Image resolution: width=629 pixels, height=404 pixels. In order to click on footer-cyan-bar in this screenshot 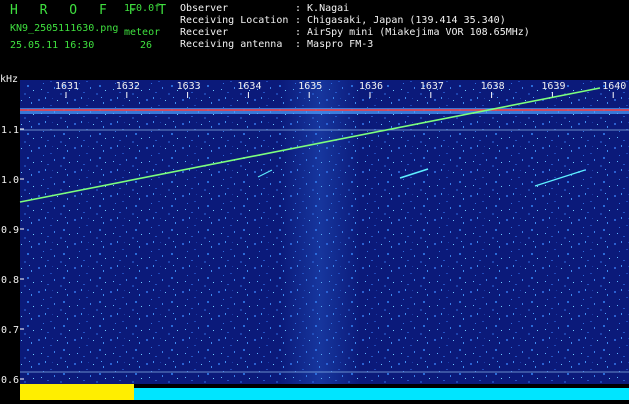, I will do `click(381, 394)`.